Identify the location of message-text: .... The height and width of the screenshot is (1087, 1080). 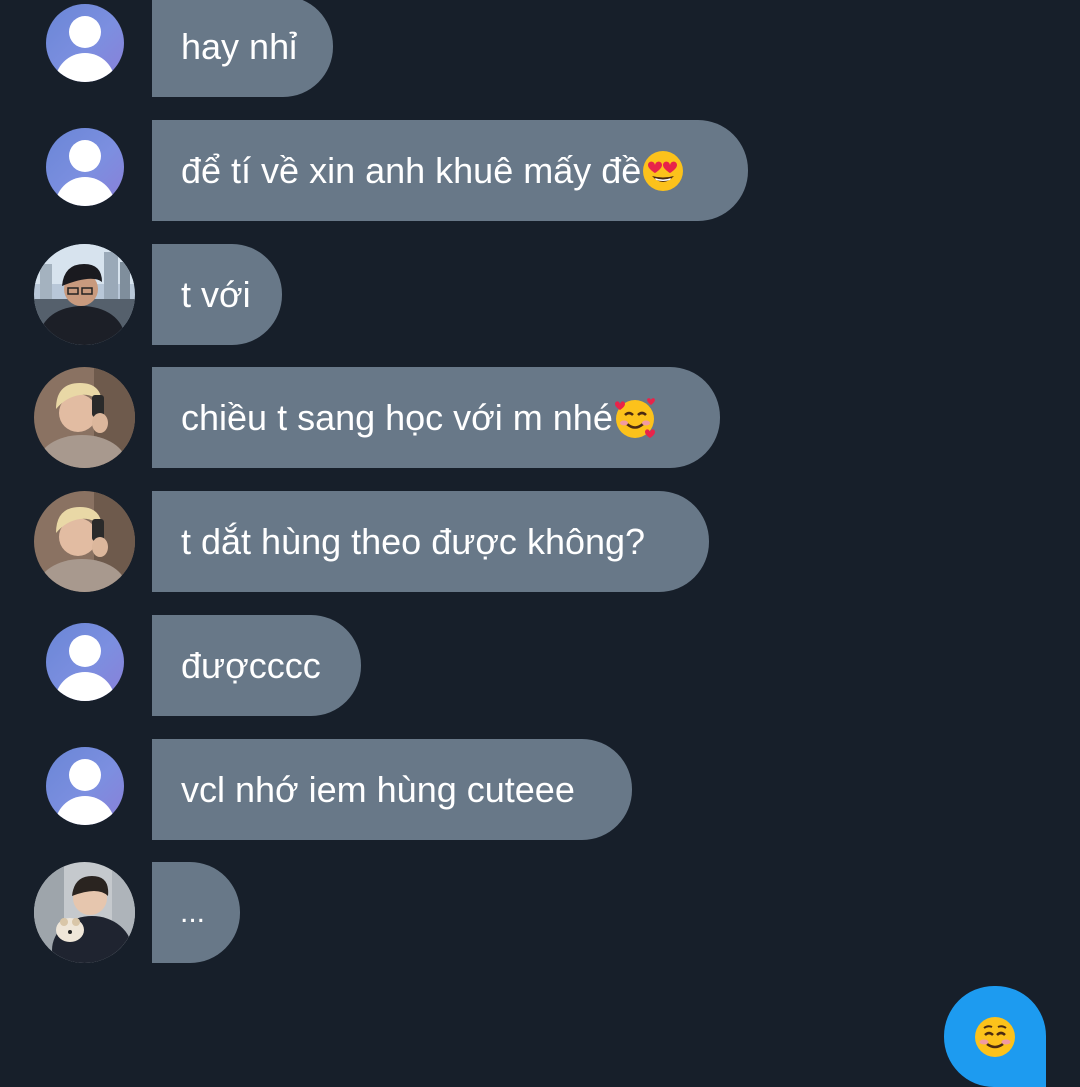
(193, 912).